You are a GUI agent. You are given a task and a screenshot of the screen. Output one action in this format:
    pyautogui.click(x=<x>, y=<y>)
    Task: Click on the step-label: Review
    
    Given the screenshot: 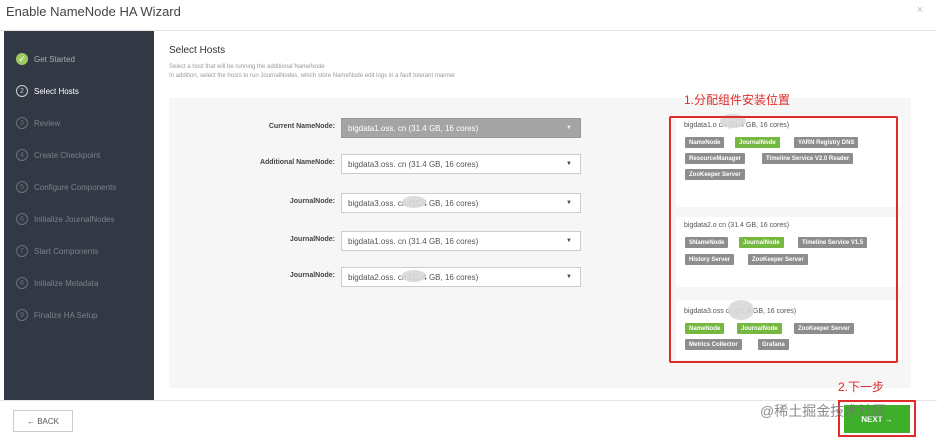 What is the action you would take?
    pyautogui.click(x=47, y=123)
    